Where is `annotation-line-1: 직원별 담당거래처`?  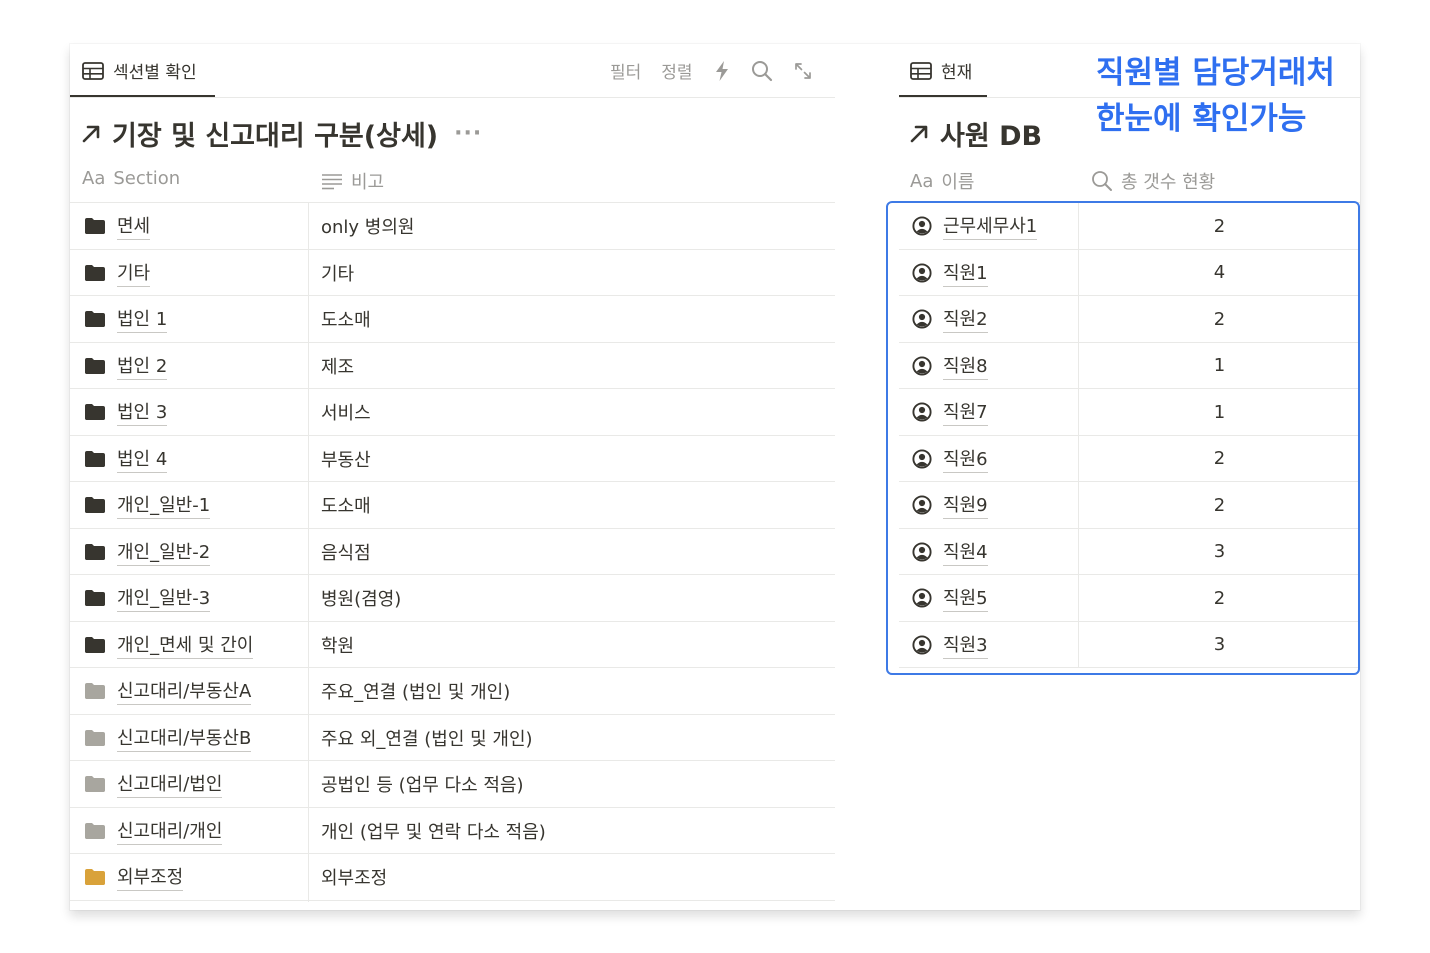
annotation-line-1: 직원별 담당거래처 is located at coordinates (1215, 73).